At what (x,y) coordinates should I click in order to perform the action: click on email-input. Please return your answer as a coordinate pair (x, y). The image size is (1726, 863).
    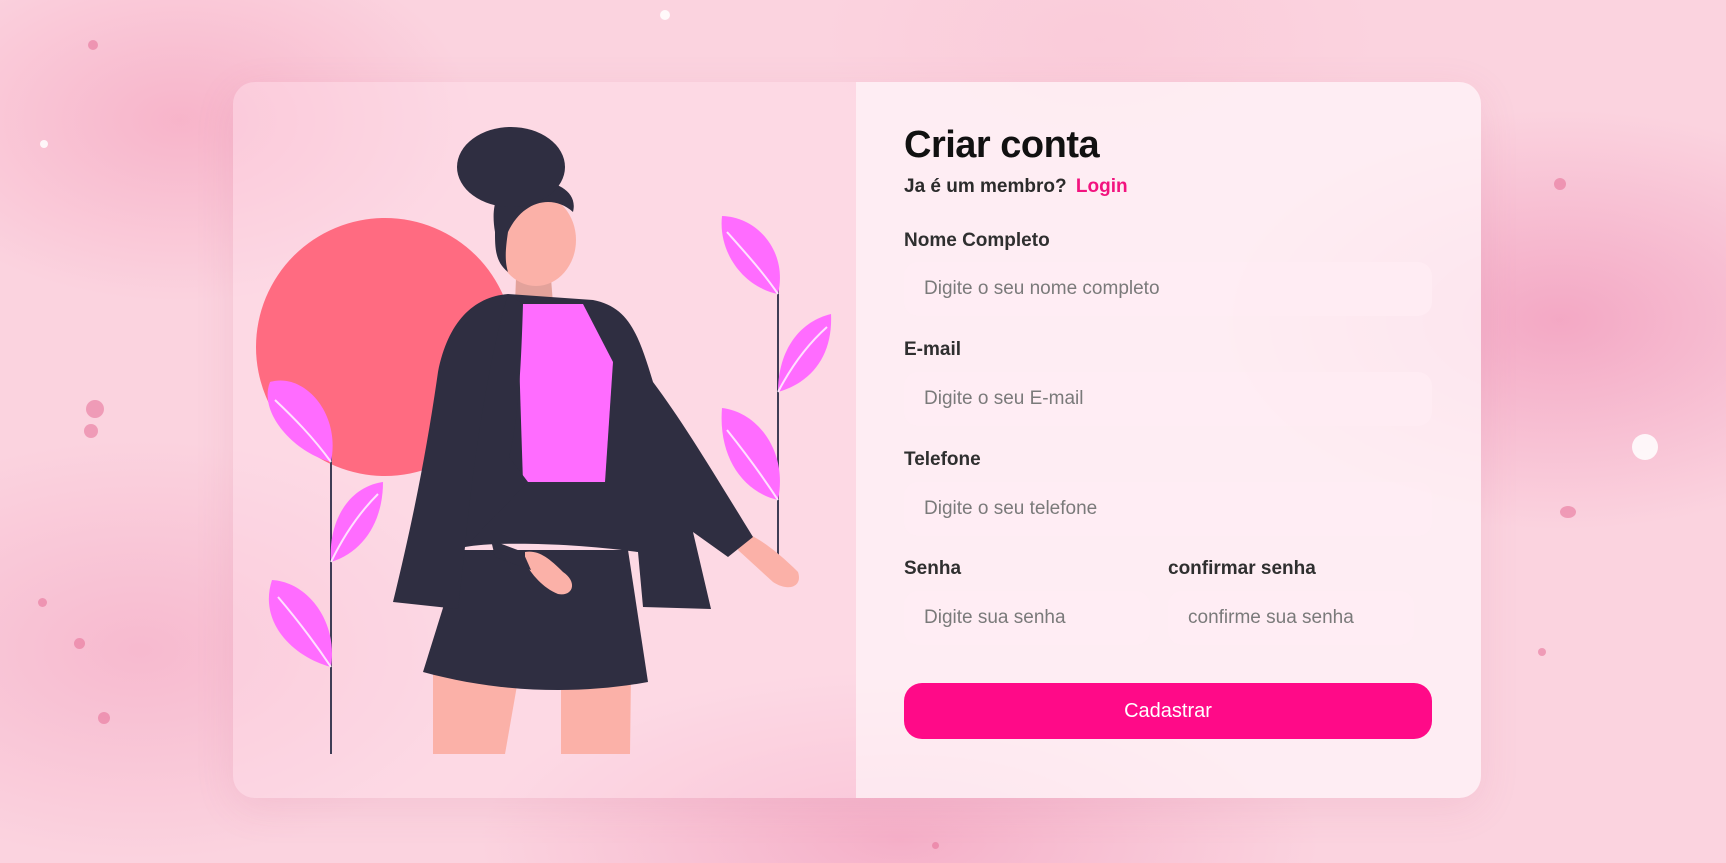
    Looking at the image, I should click on (1168, 399).